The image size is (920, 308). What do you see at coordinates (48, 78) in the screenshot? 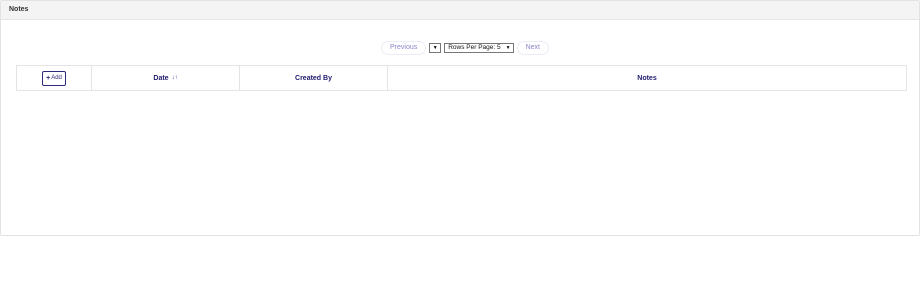
I see `plus-icon: +` at bounding box center [48, 78].